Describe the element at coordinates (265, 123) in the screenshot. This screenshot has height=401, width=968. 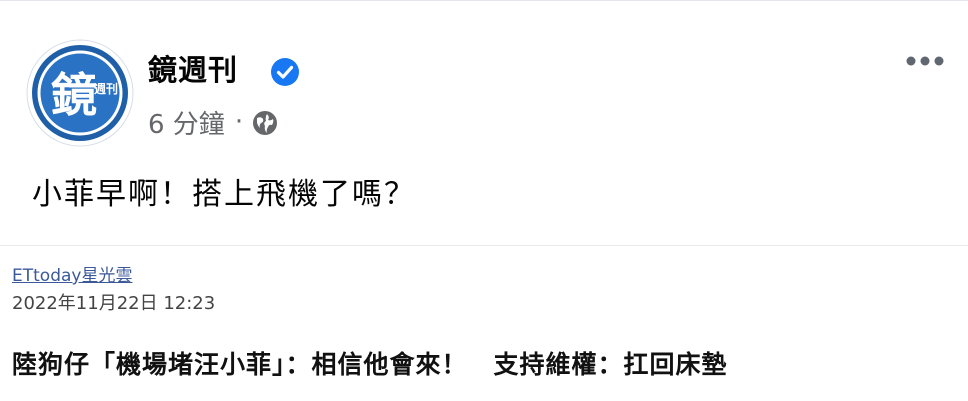
I see `globe-icon` at that location.